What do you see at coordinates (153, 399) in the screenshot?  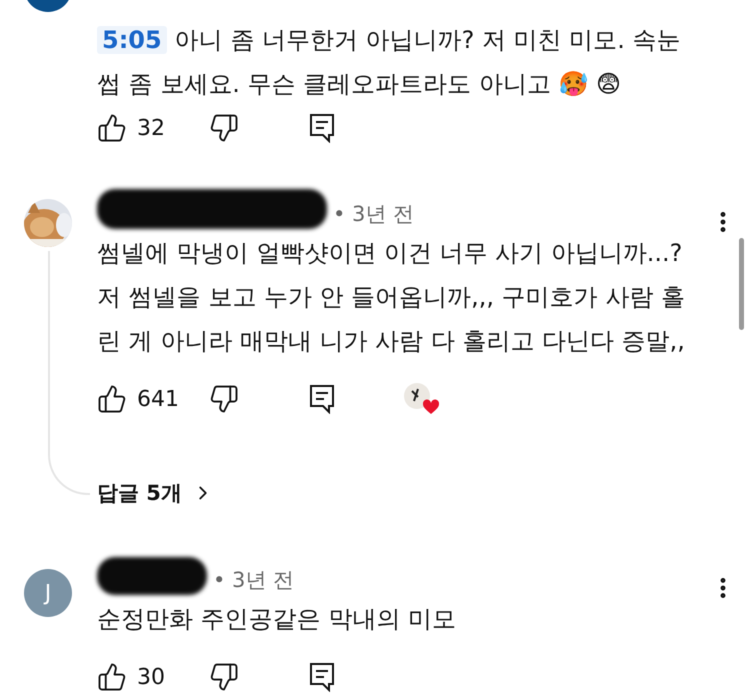 I see `like-button: 641` at bounding box center [153, 399].